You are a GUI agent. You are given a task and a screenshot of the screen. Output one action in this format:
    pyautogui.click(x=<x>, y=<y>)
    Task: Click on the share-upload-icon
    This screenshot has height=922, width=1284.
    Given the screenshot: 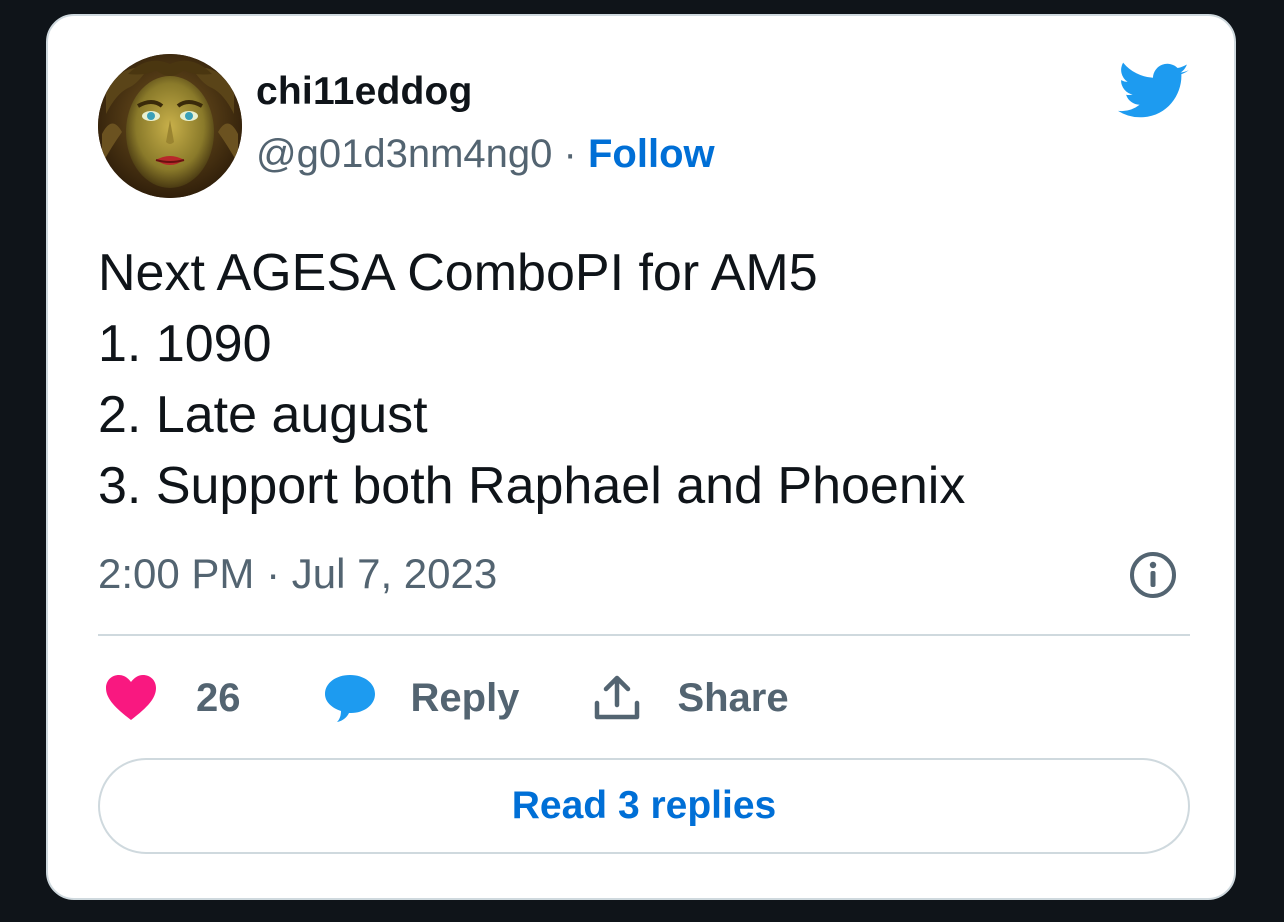 What is the action you would take?
    pyautogui.click(x=617, y=697)
    